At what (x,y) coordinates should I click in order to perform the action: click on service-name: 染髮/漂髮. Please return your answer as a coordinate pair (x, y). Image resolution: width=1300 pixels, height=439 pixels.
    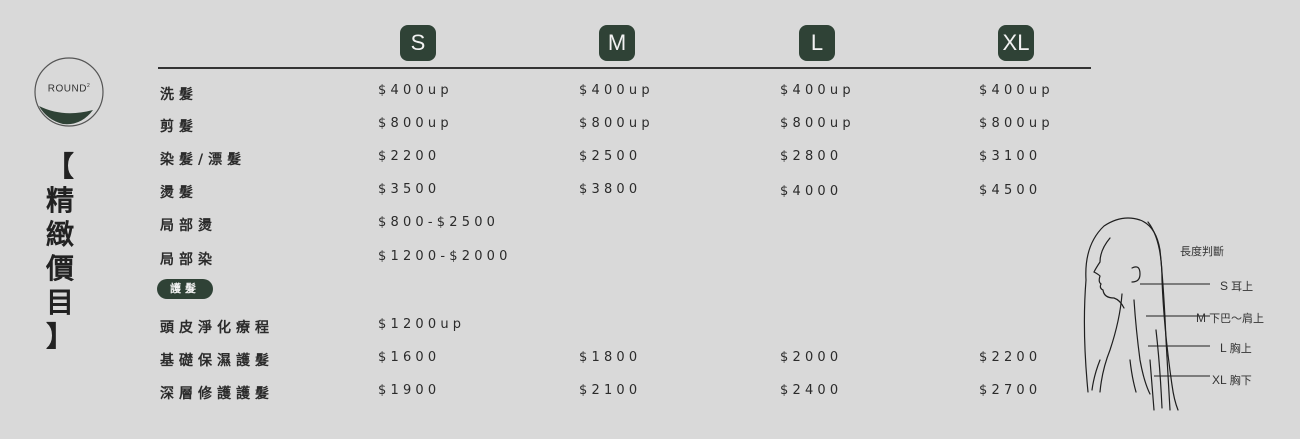
    Looking at the image, I should click on (203, 160).